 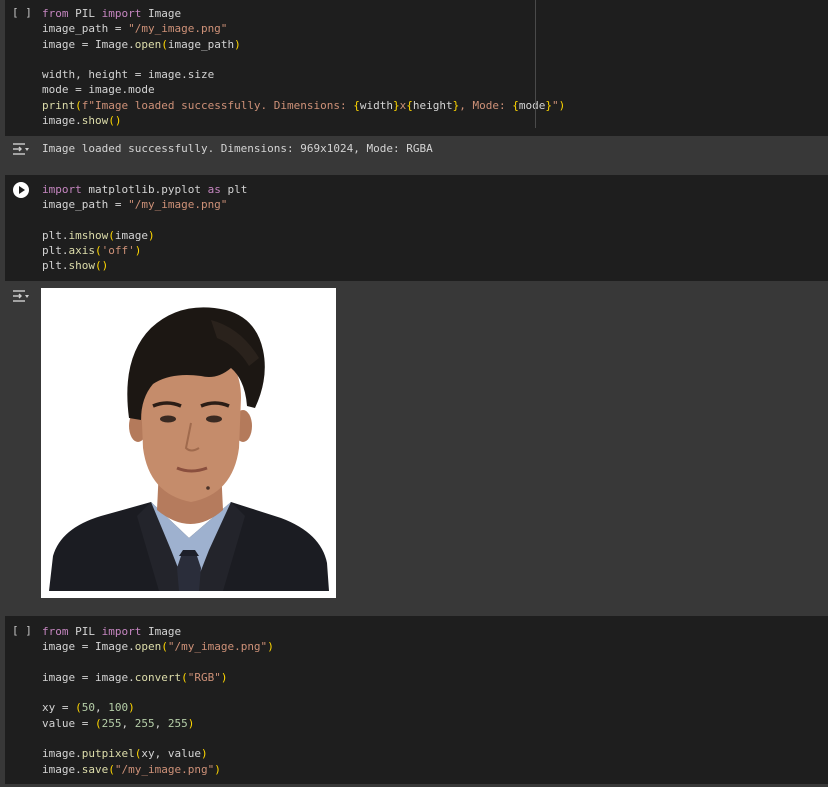 I want to click on code-token: imshow, so click(x=88, y=235).